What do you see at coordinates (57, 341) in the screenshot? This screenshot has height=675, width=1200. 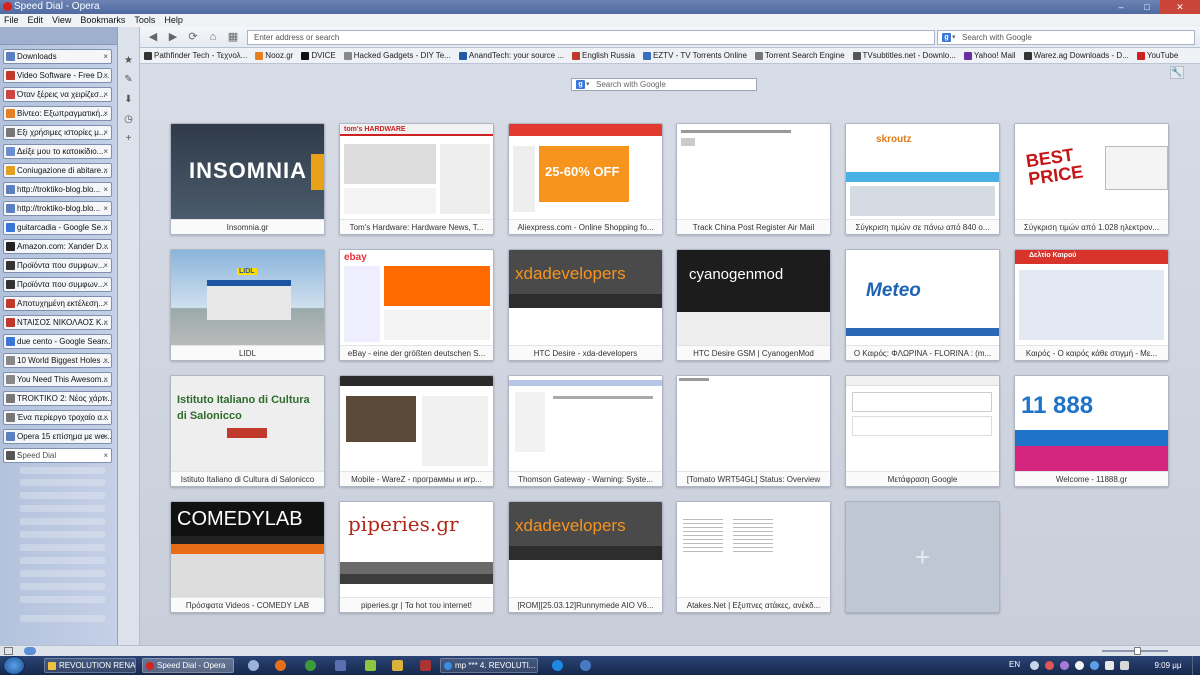 I see `tab-item: due cento - Google Sear... ×` at bounding box center [57, 341].